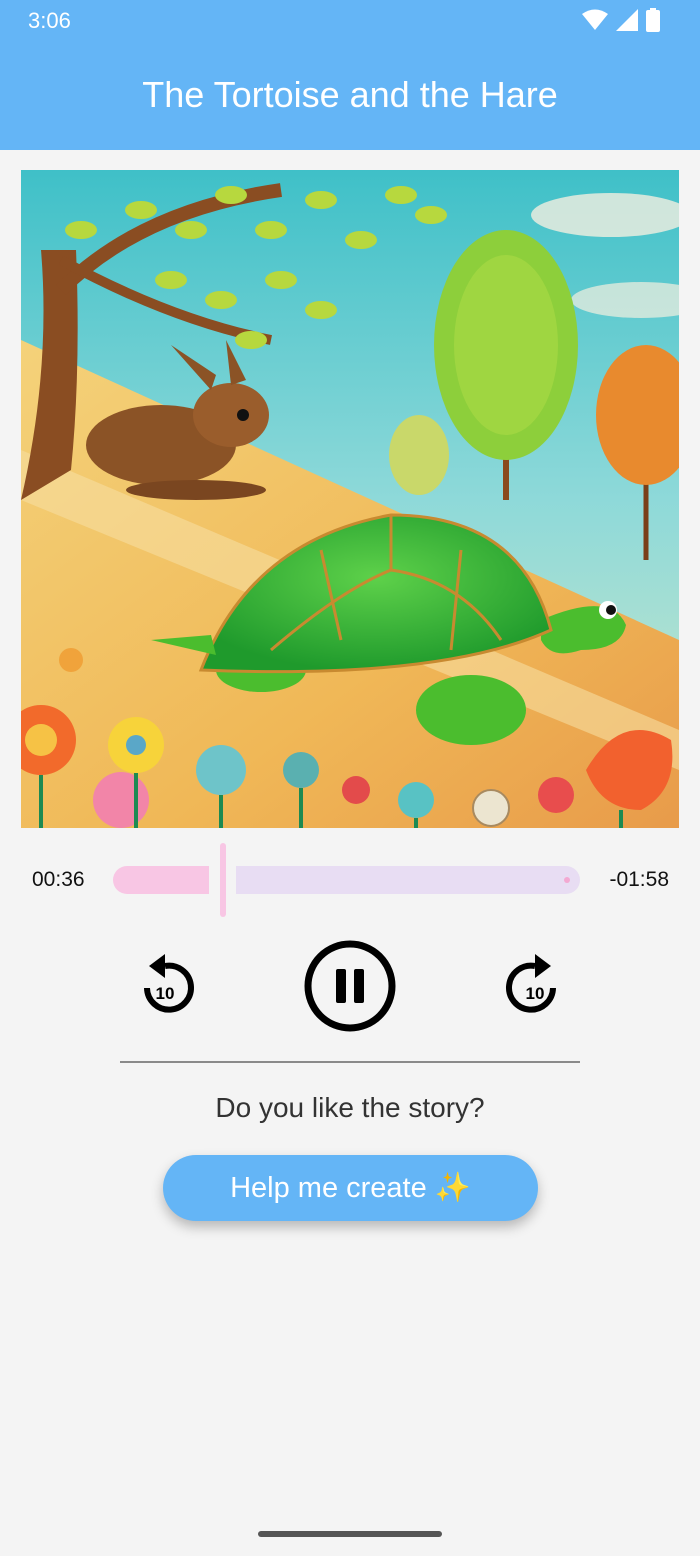 The image size is (700, 1556). I want to click on remaining-time: -01:58, so click(639, 879).